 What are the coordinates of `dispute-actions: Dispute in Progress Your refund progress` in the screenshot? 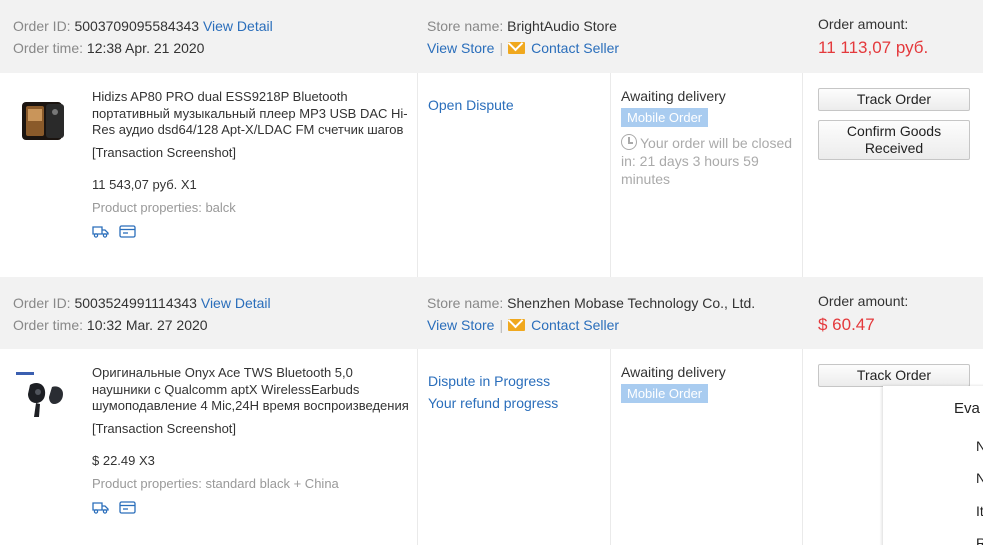 It's located at (493, 392).